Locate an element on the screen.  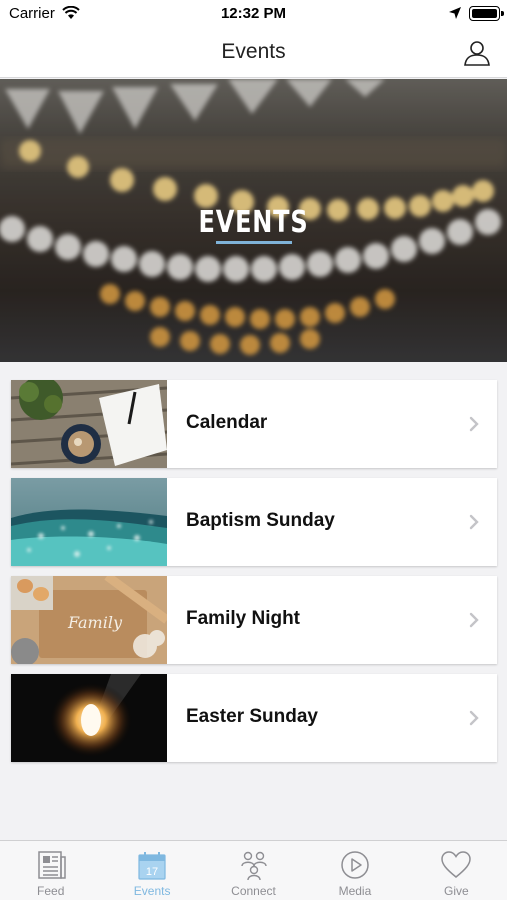
tab-label: Media is located at coordinates (355, 891).